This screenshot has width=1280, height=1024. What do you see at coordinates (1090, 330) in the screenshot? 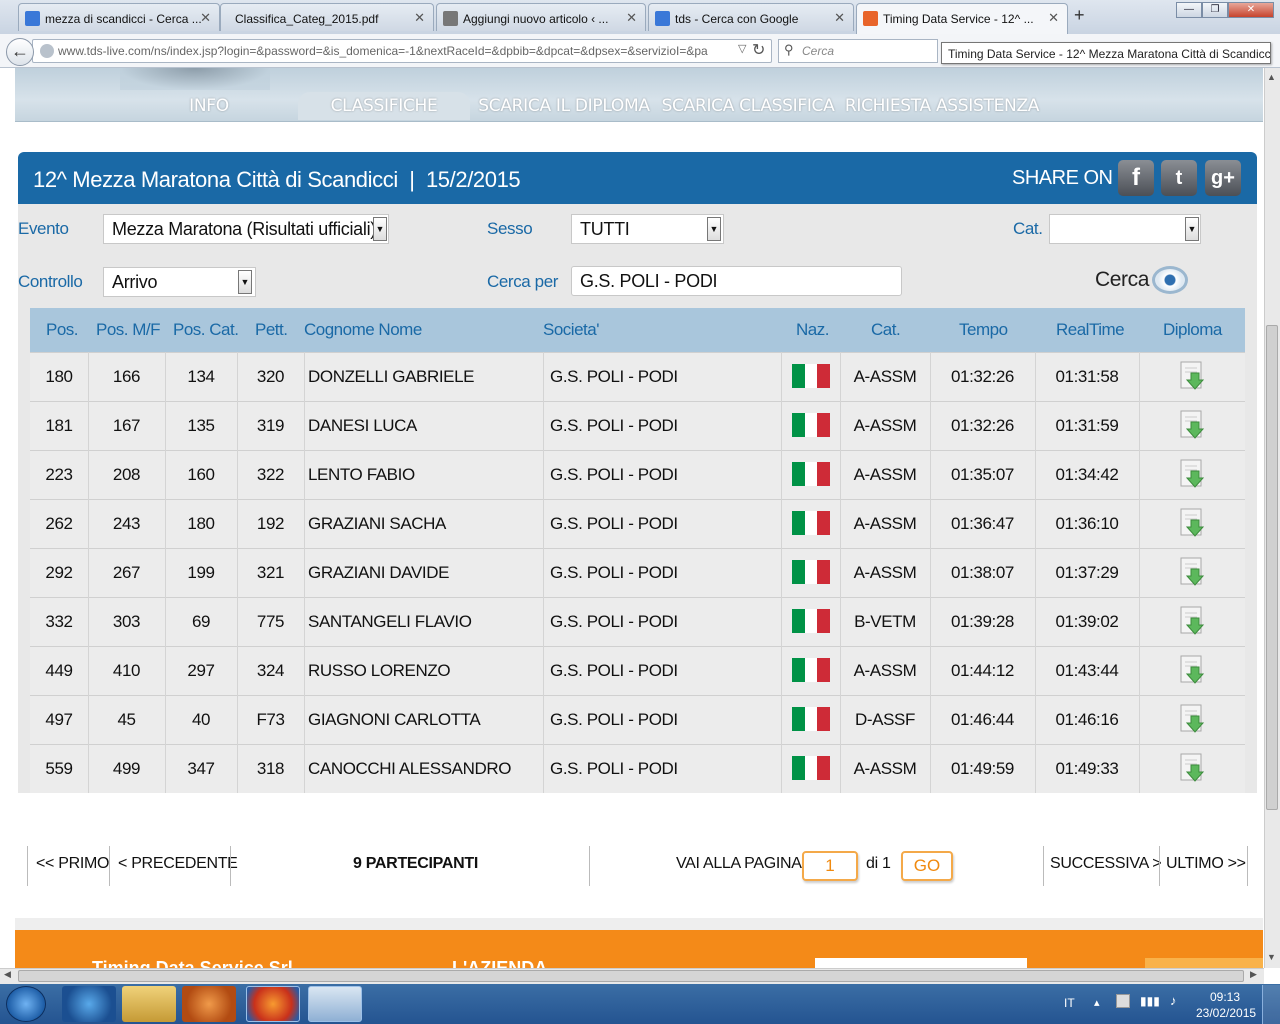
I see `header-realtime: RealTime` at bounding box center [1090, 330].